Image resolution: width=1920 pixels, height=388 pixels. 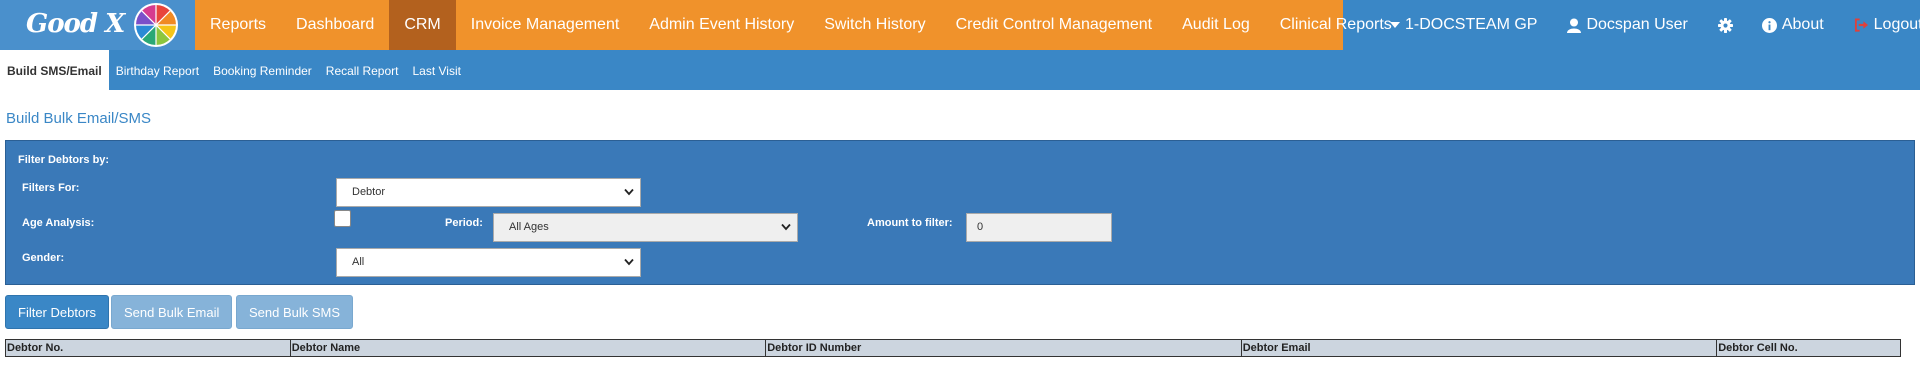 I want to click on period-select: All Ages, so click(x=645, y=227).